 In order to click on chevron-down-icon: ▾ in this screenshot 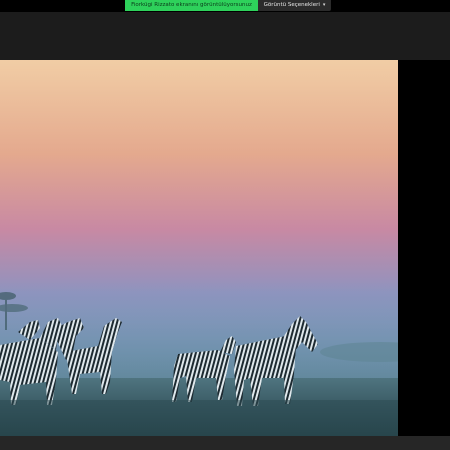, I will do `click(324, 5)`.